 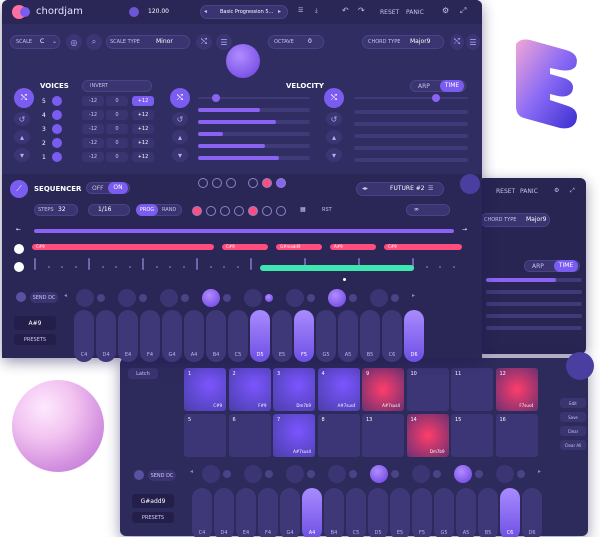 I want to click on scale-type-list-icon: ☰, so click(x=224, y=42).